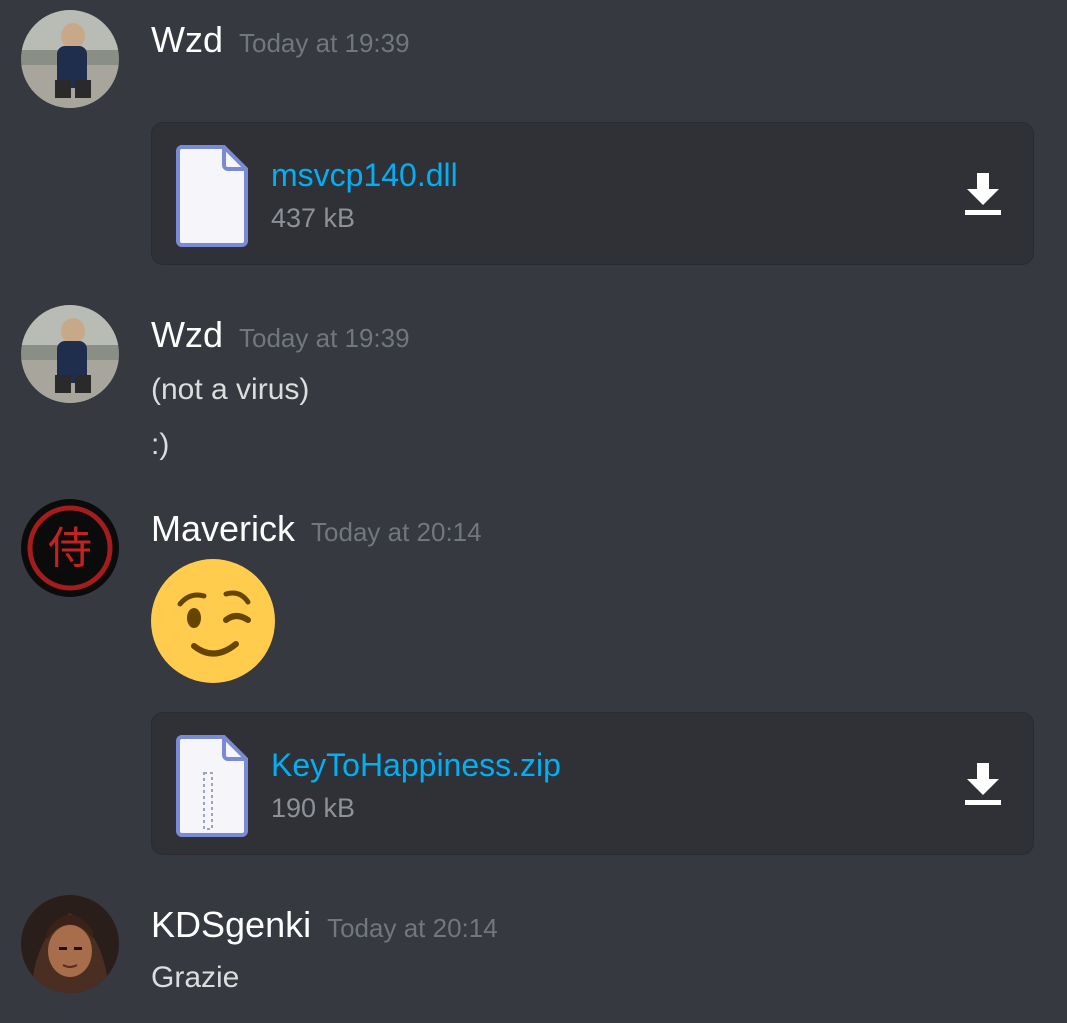  I want to click on file-size: 190 kB, so click(313, 808).